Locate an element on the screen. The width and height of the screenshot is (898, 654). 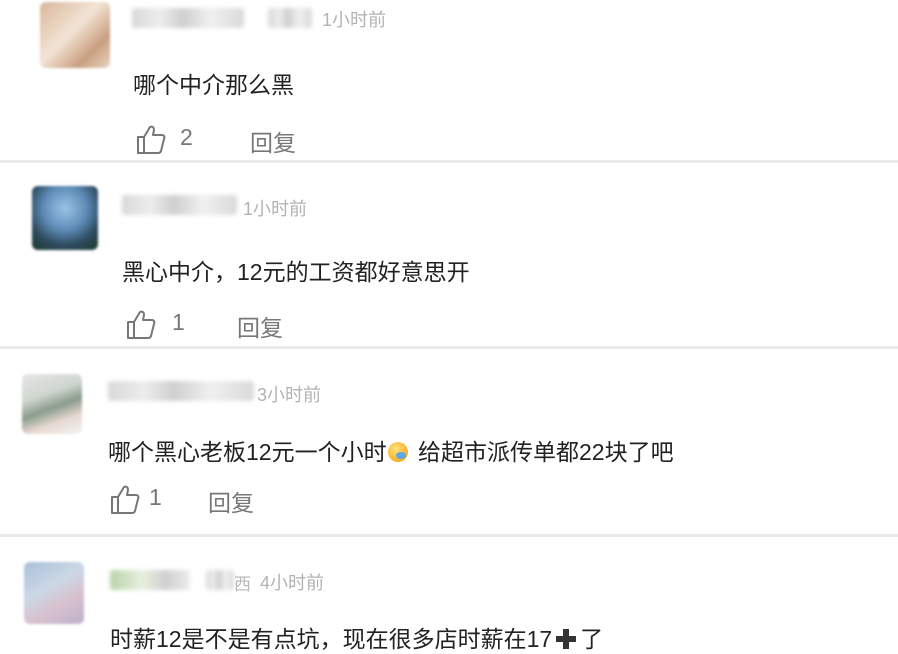
sweat-smile-emoji-icon is located at coordinates (397, 452).